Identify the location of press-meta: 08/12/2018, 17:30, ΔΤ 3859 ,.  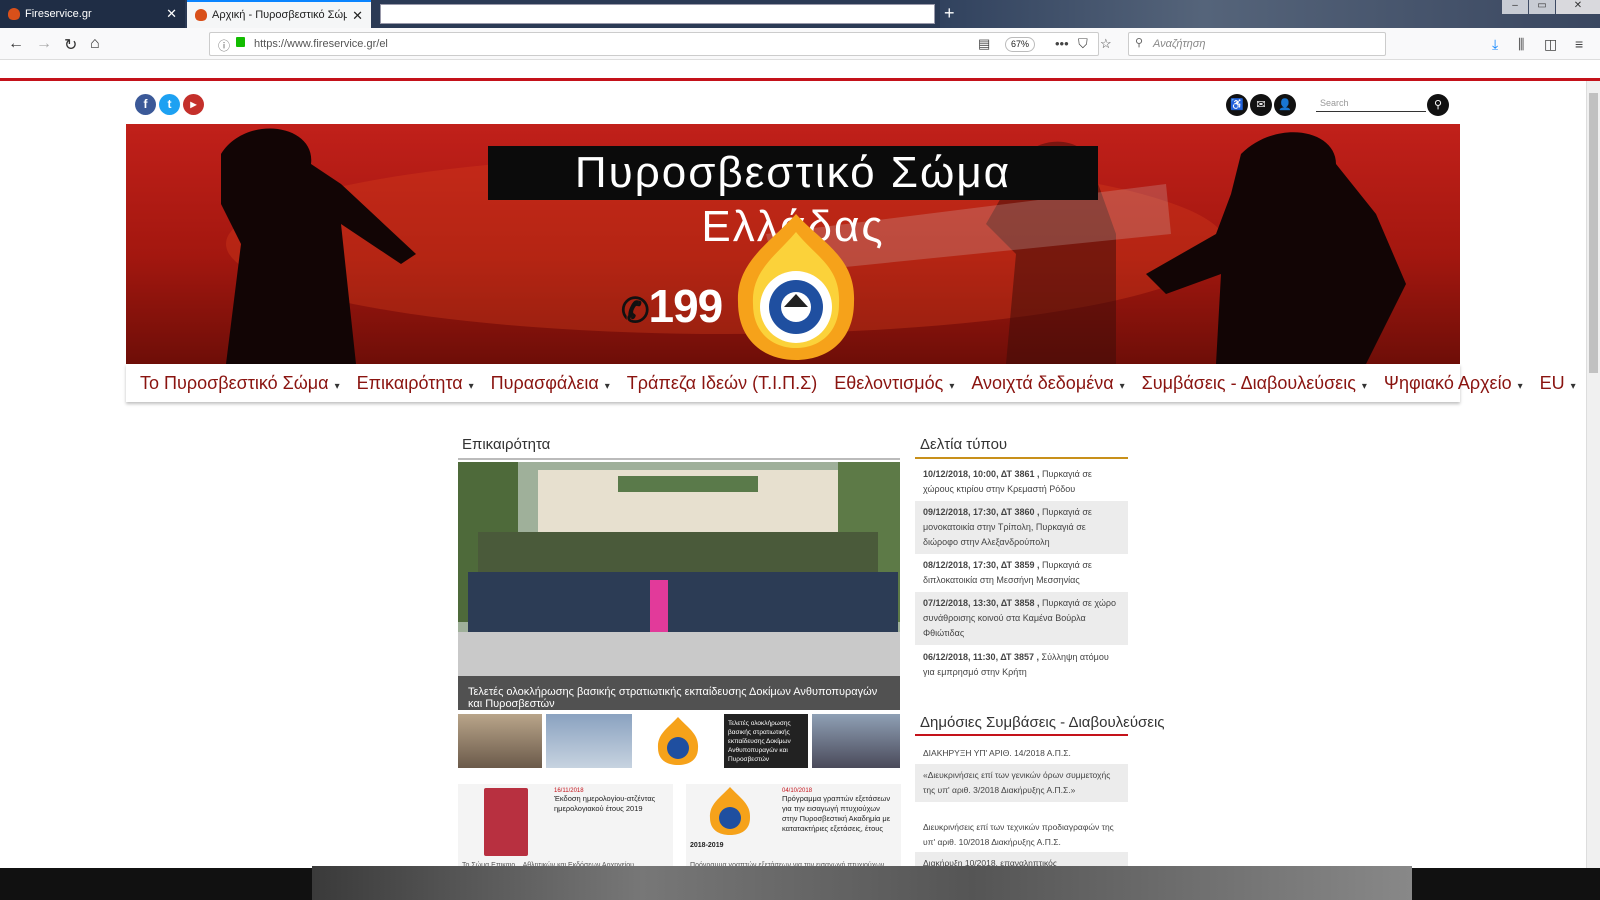
(981, 565).